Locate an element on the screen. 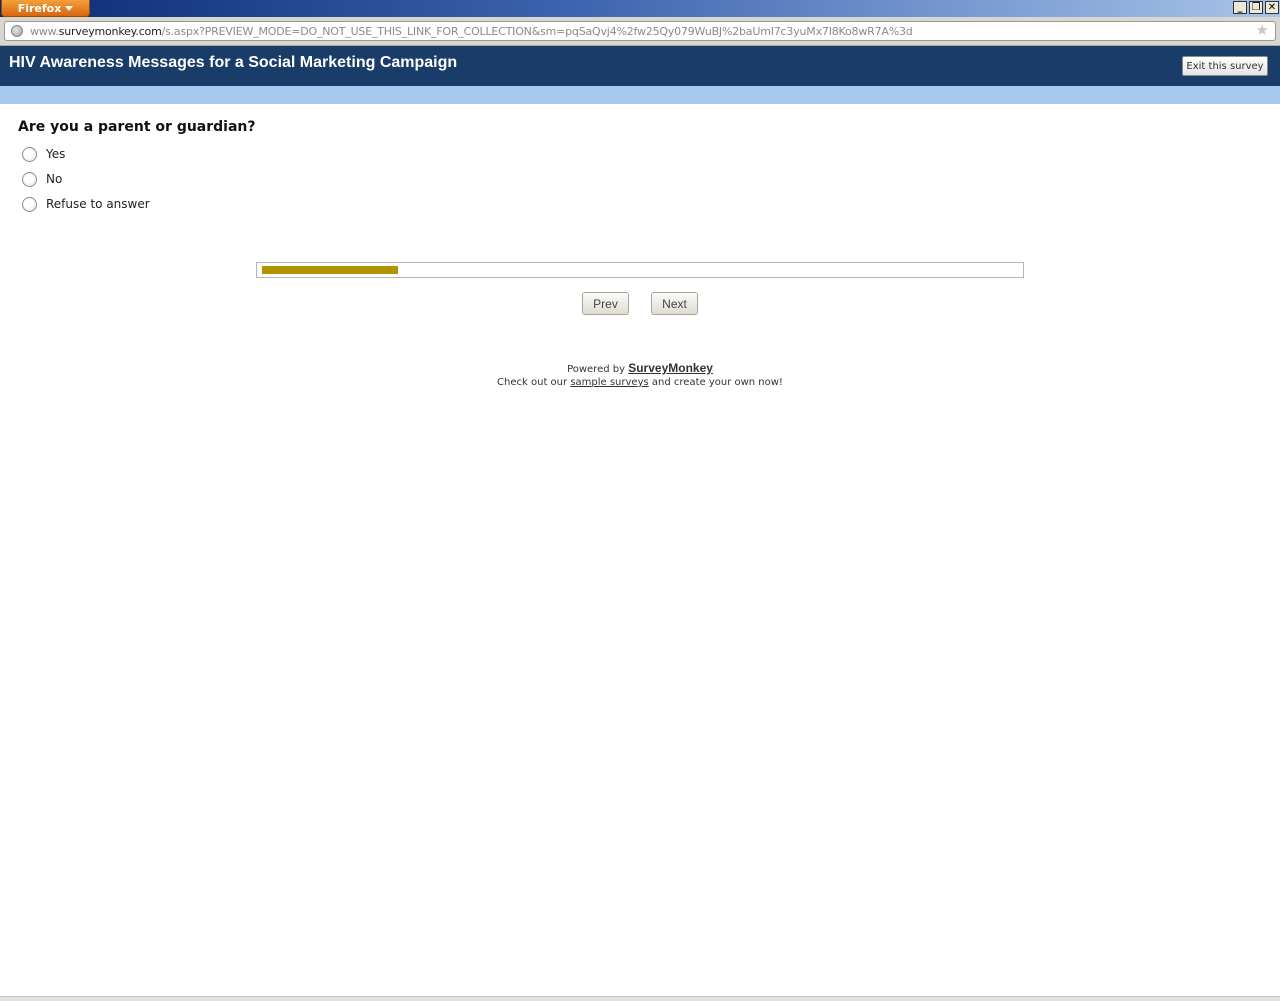 This screenshot has width=1280, height=1001. url-prefix: www. is located at coordinates (44, 31).